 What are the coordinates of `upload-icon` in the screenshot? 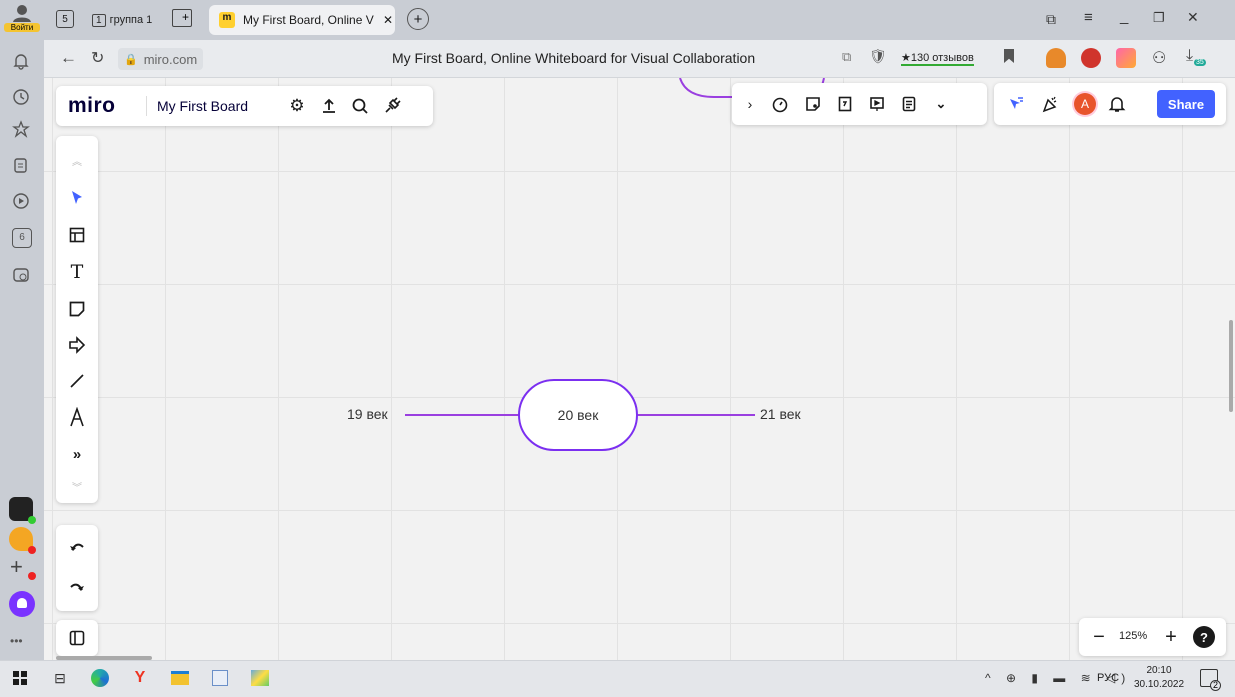 It's located at (329, 106).